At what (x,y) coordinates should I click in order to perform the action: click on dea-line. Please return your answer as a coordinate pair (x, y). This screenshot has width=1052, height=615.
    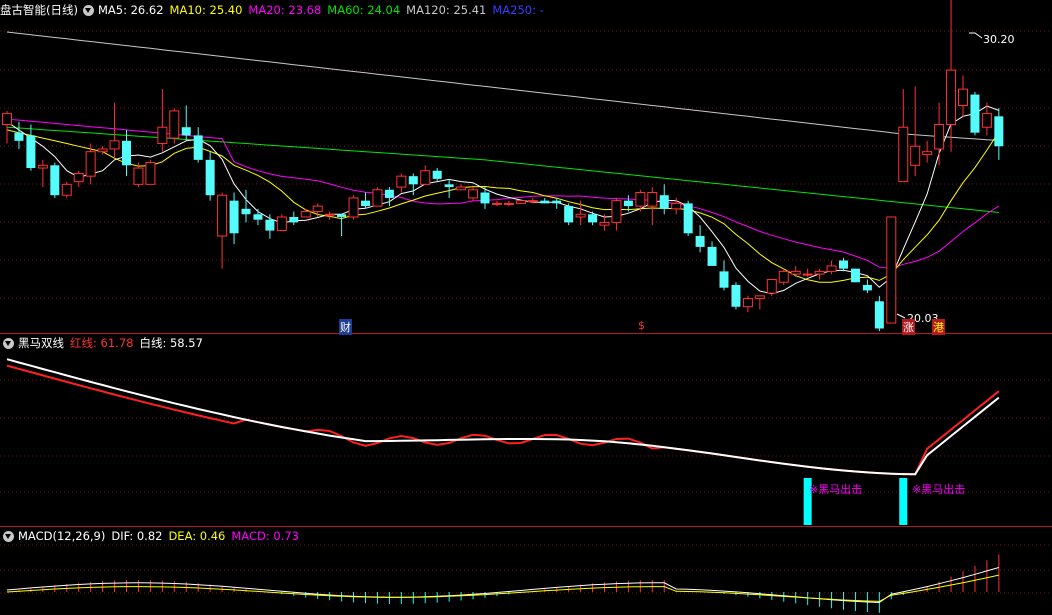
    Looking at the image, I should click on (502, 588).